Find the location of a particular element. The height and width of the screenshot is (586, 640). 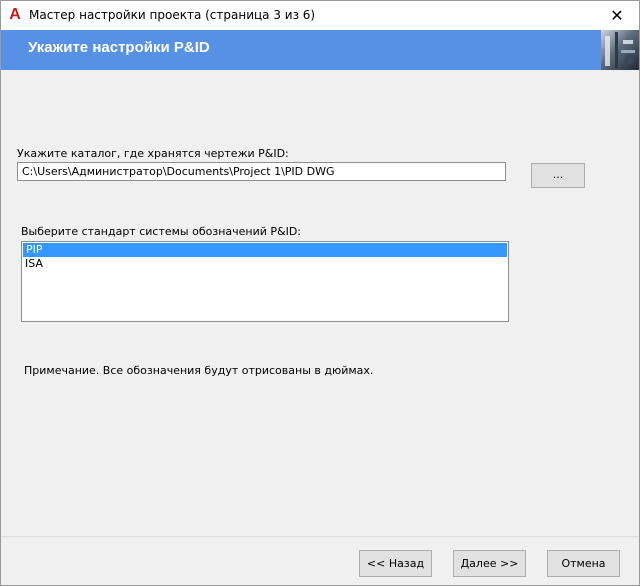

catalog-path-input is located at coordinates (261, 171).